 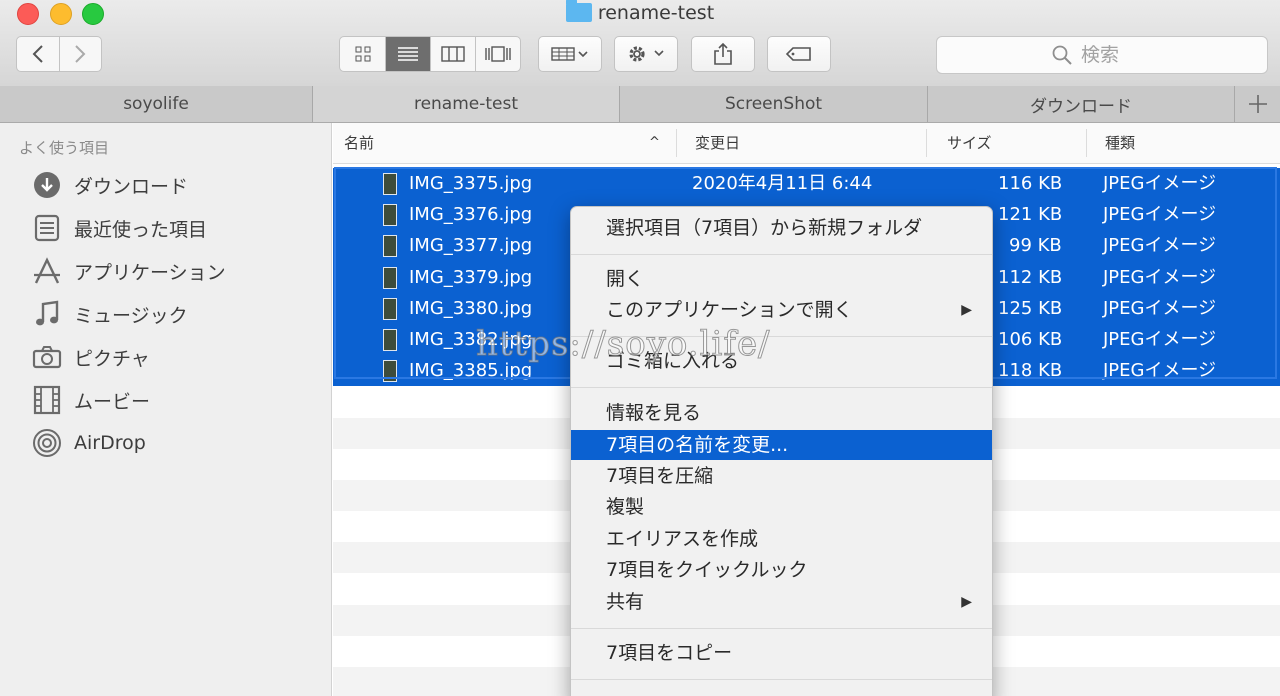 I want to click on share-icon, so click(x=723, y=53).